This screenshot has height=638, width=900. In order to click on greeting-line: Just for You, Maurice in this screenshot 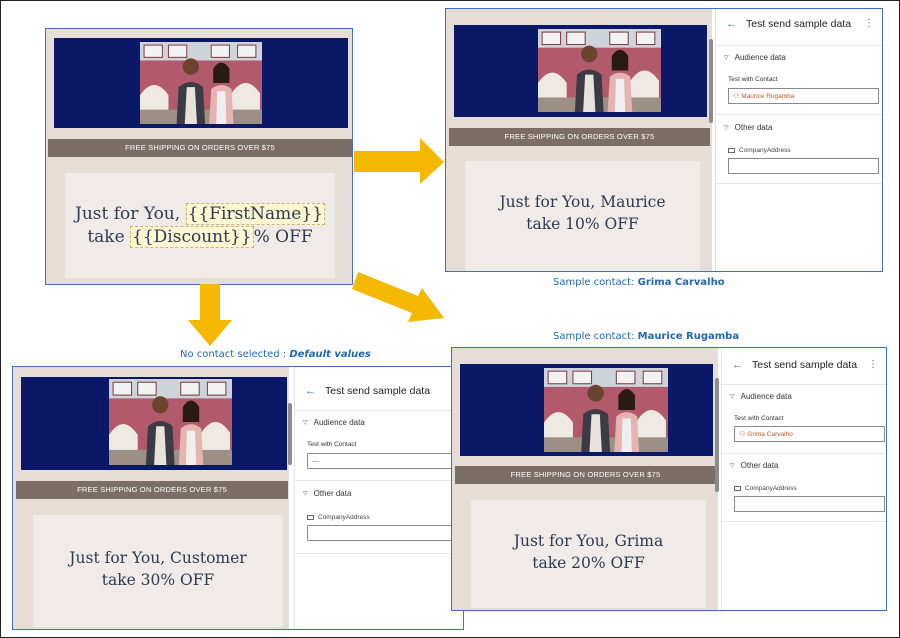, I will do `click(582, 202)`.